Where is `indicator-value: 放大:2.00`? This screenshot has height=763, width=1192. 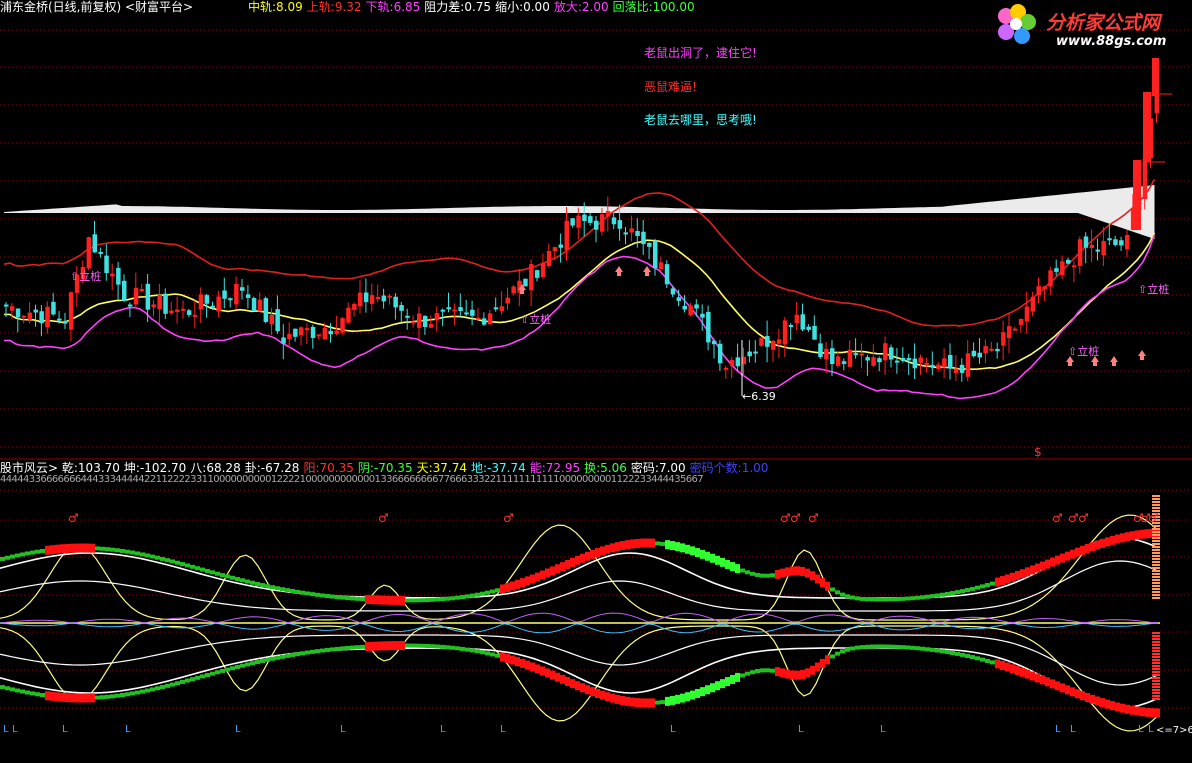 indicator-value: 放大:2.00 is located at coordinates (581, 7).